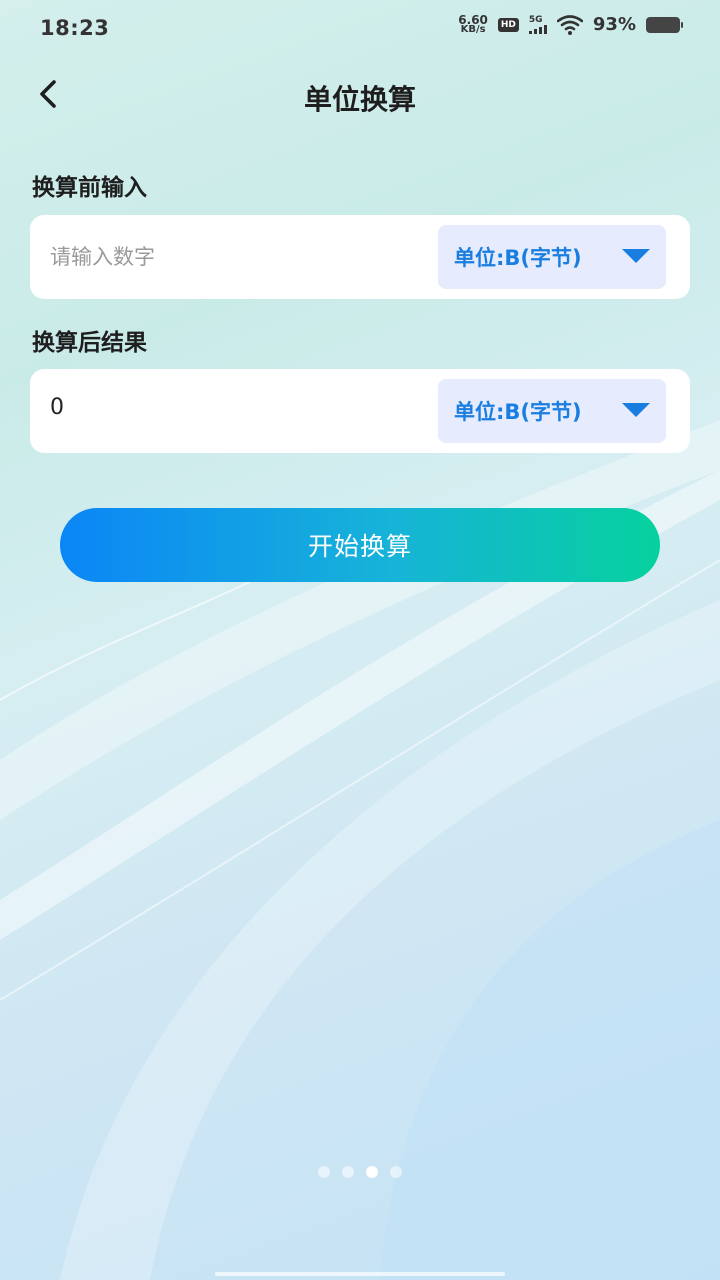 The image size is (720, 1280). I want to click on number-input, so click(240, 257).